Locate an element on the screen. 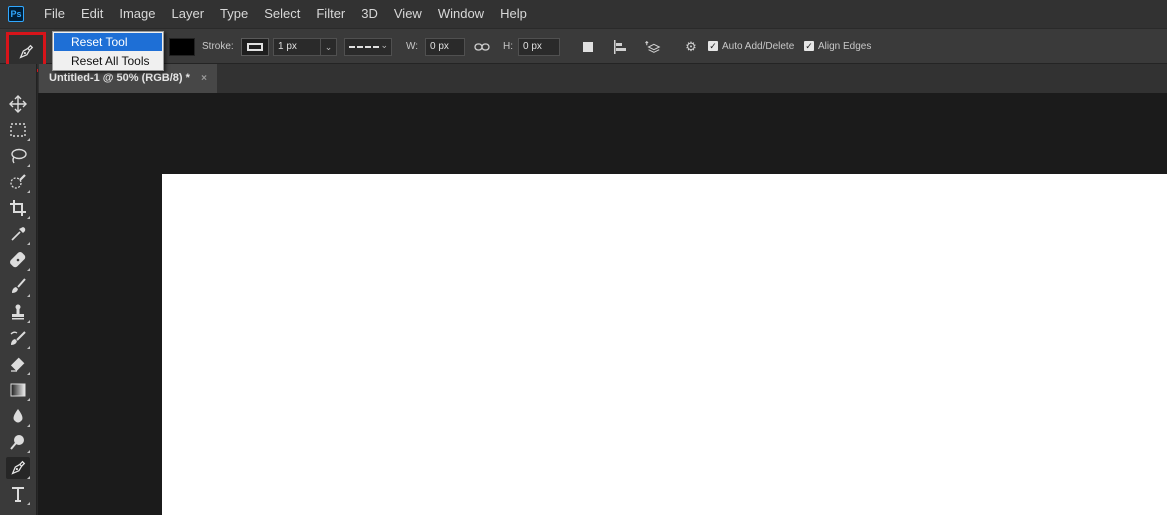 The width and height of the screenshot is (1167, 515). height-label: H: is located at coordinates (508, 46).